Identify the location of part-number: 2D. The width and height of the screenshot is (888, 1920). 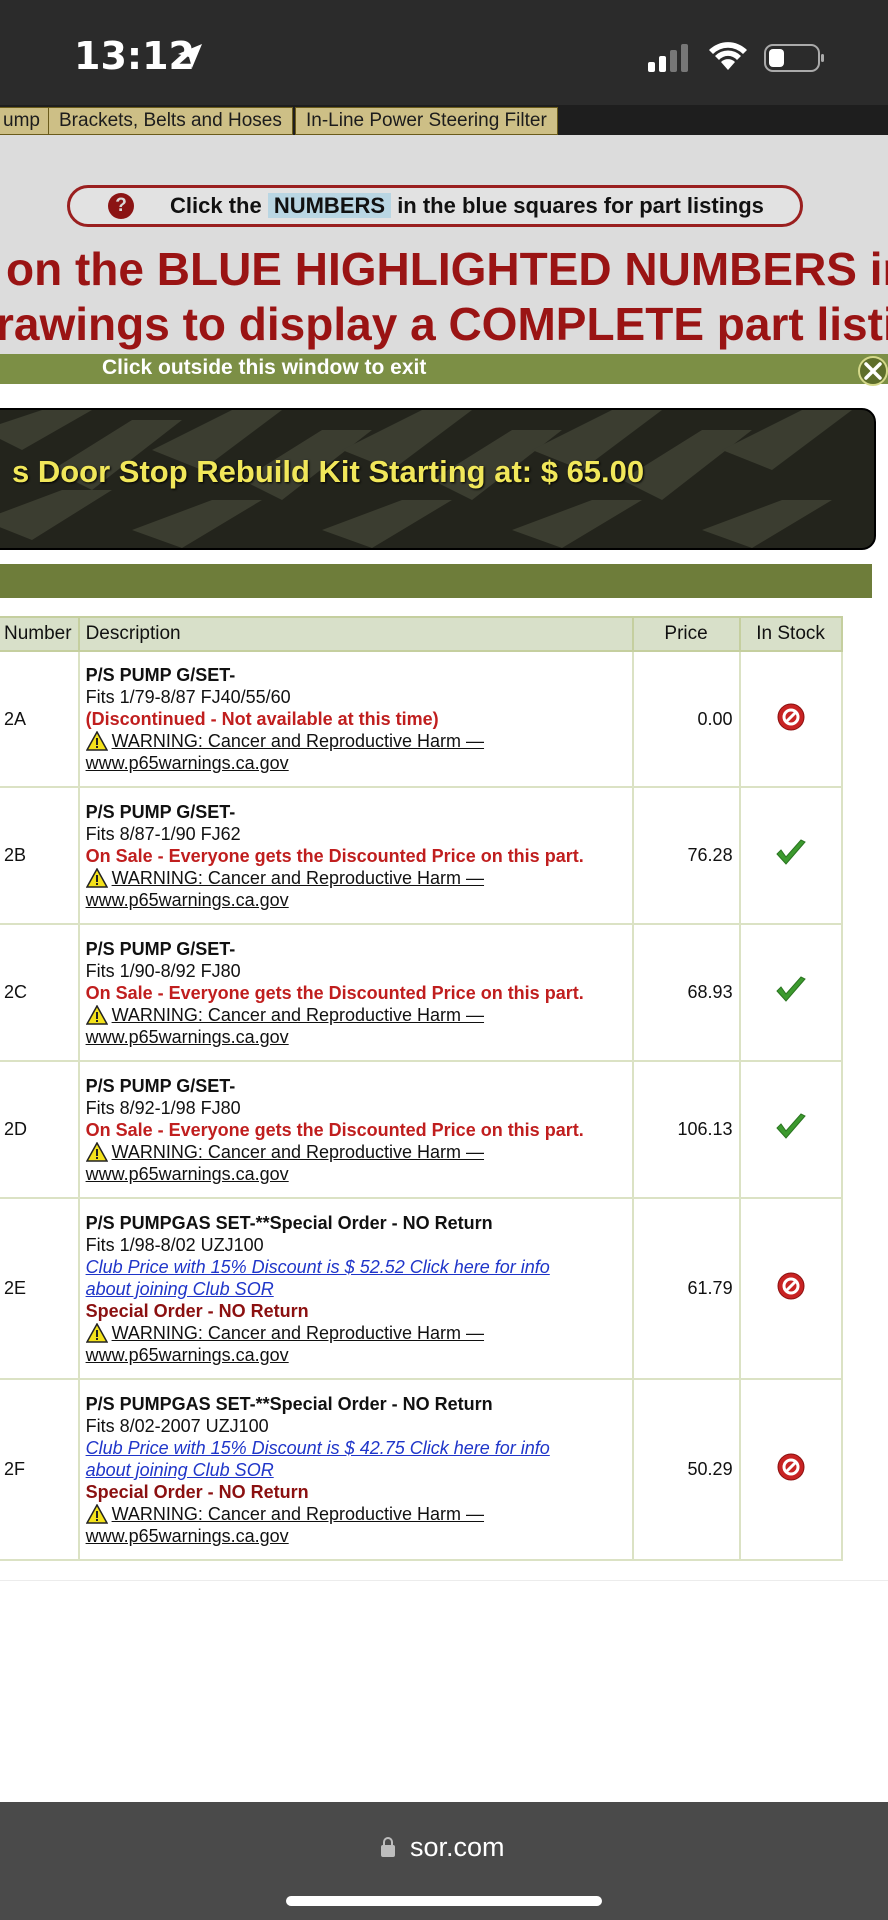
(40, 1129).